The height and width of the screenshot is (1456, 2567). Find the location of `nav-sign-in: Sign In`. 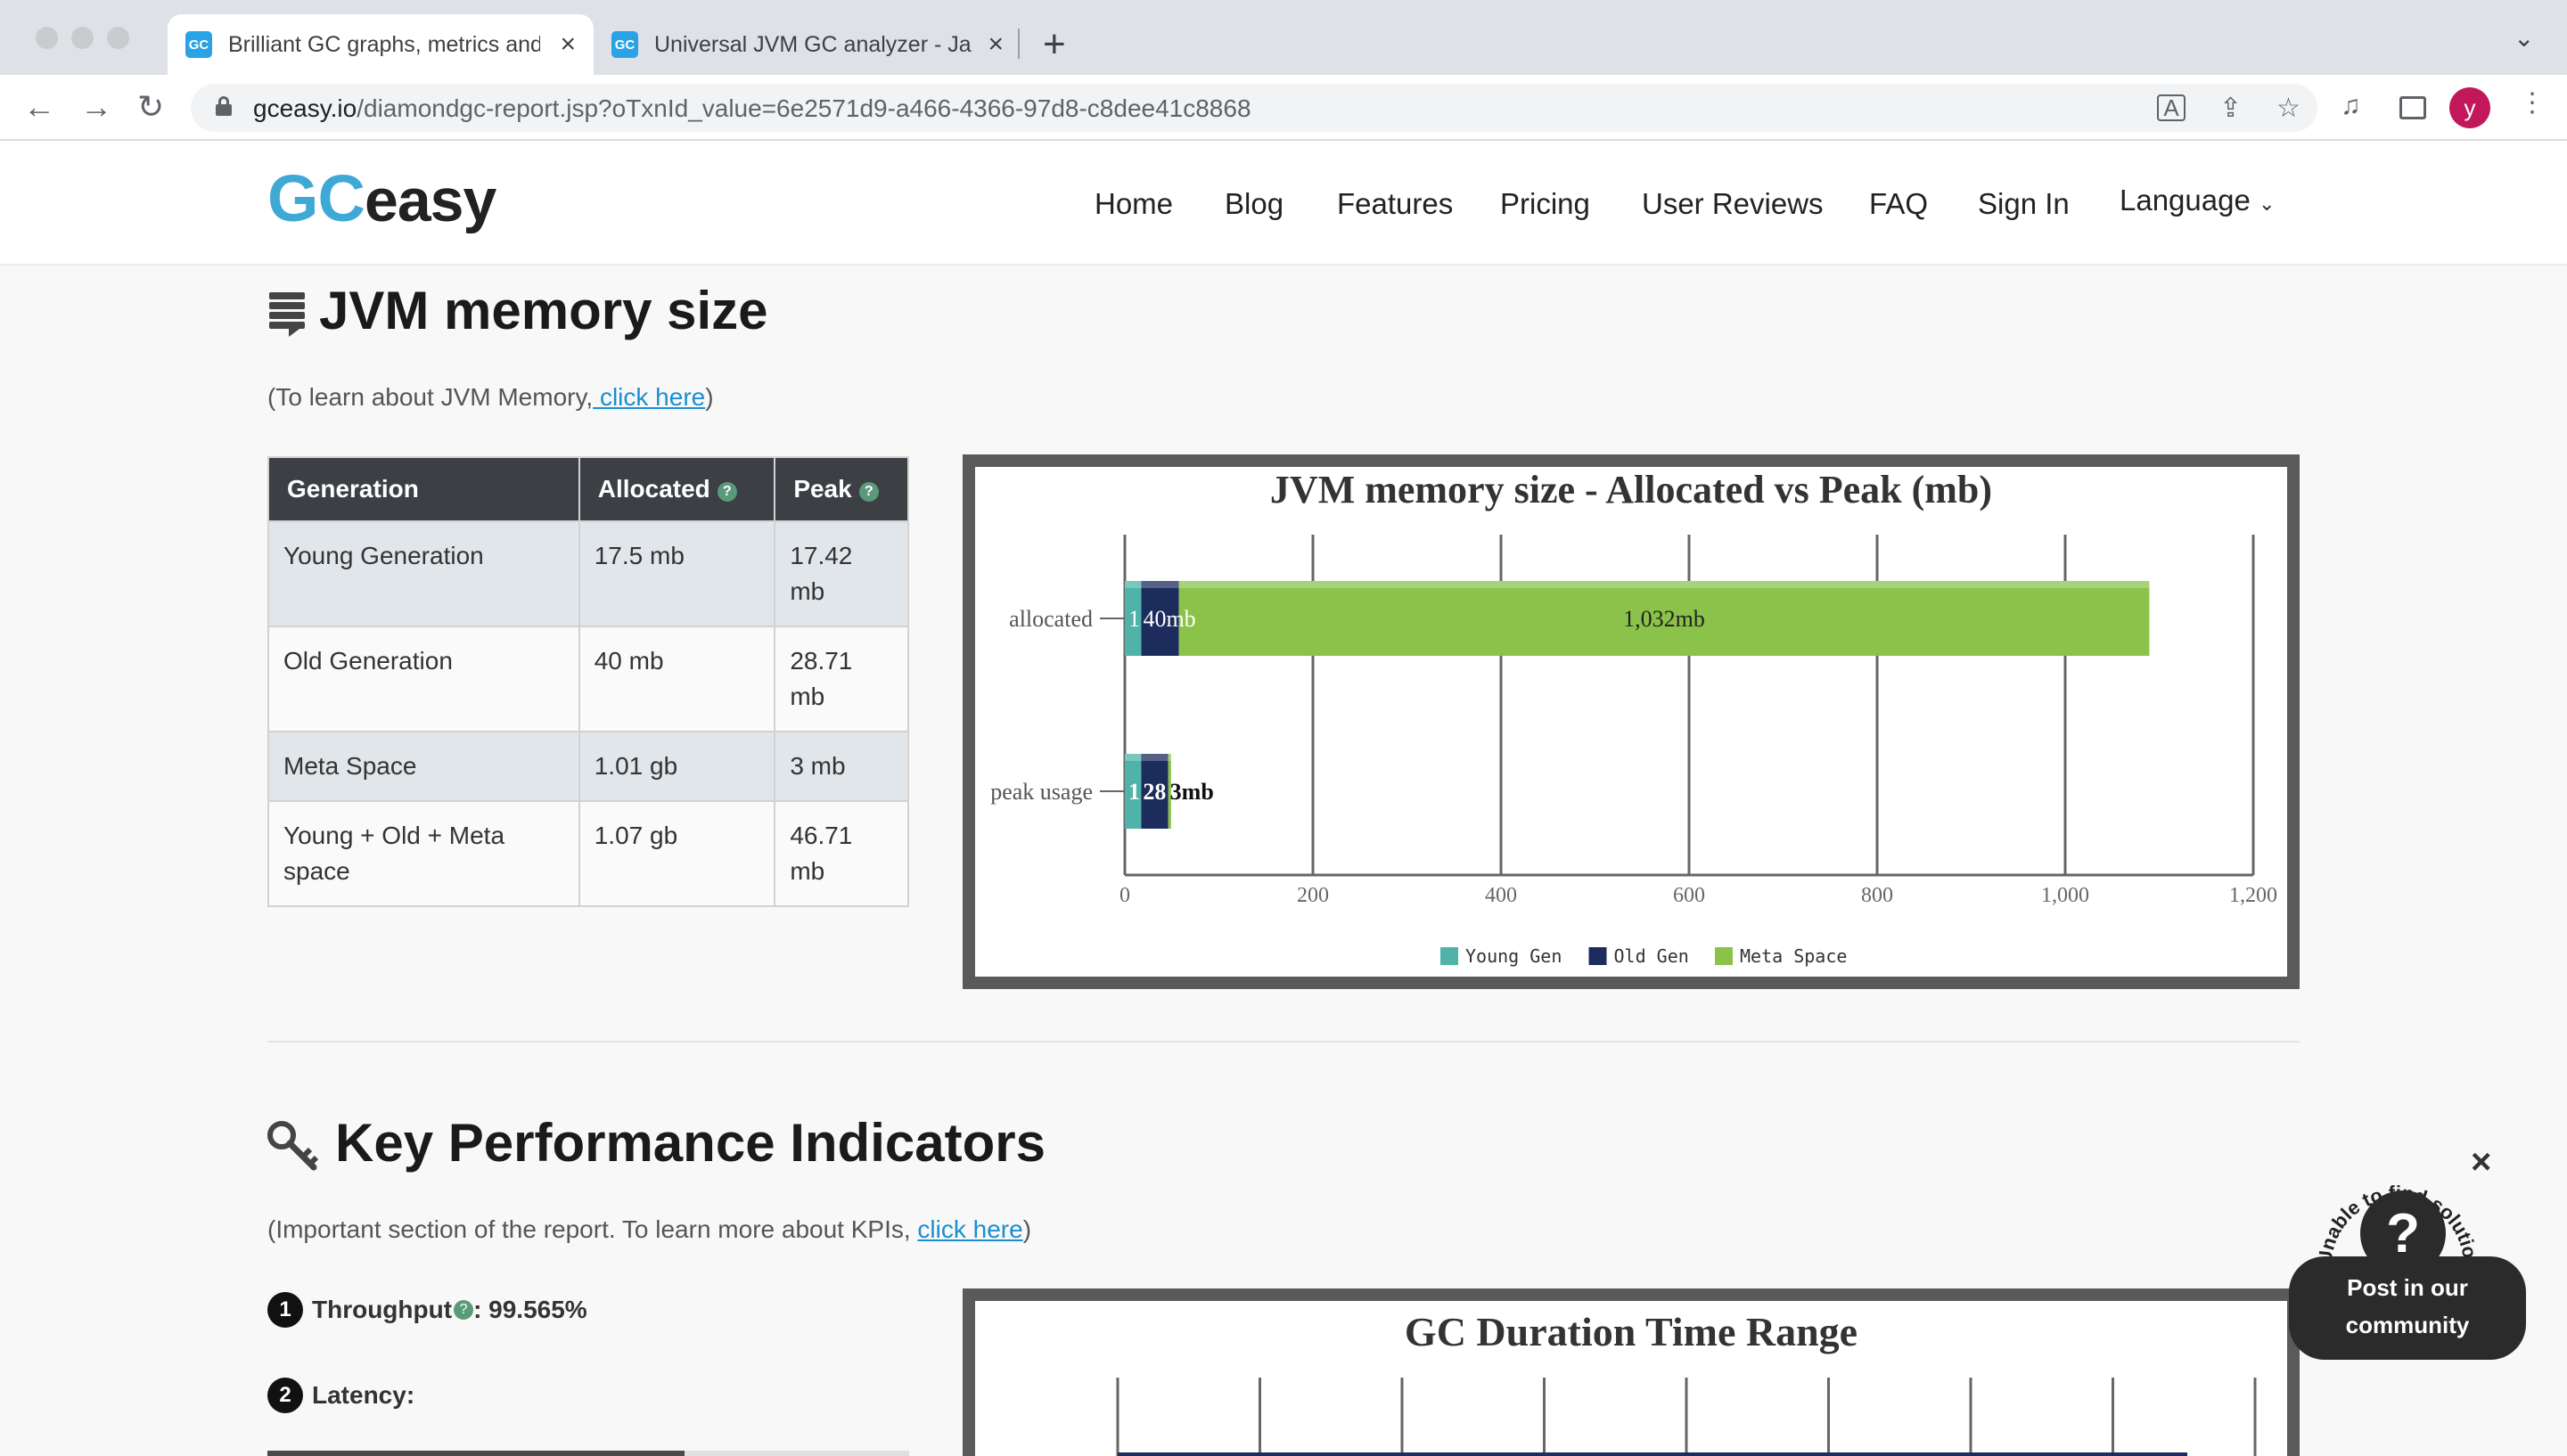

nav-sign-in: Sign In is located at coordinates (2024, 204).